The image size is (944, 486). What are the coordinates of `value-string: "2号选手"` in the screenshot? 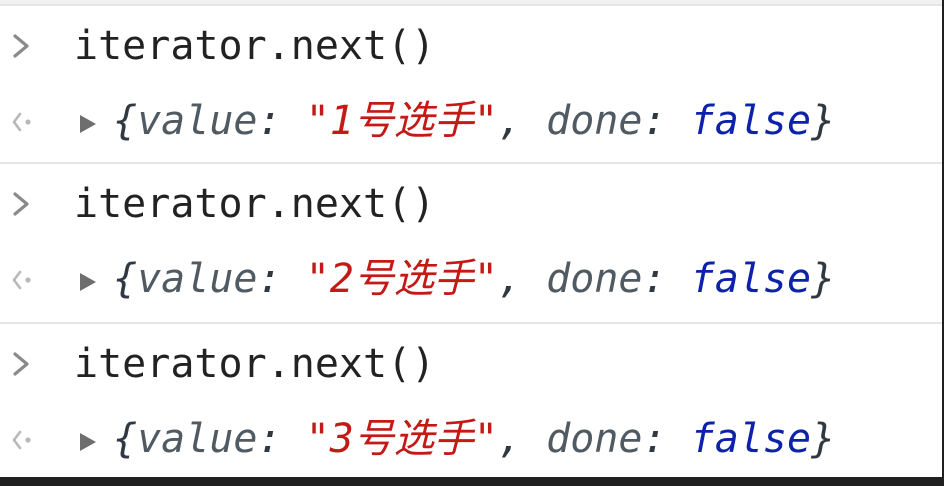 It's located at (401, 279).